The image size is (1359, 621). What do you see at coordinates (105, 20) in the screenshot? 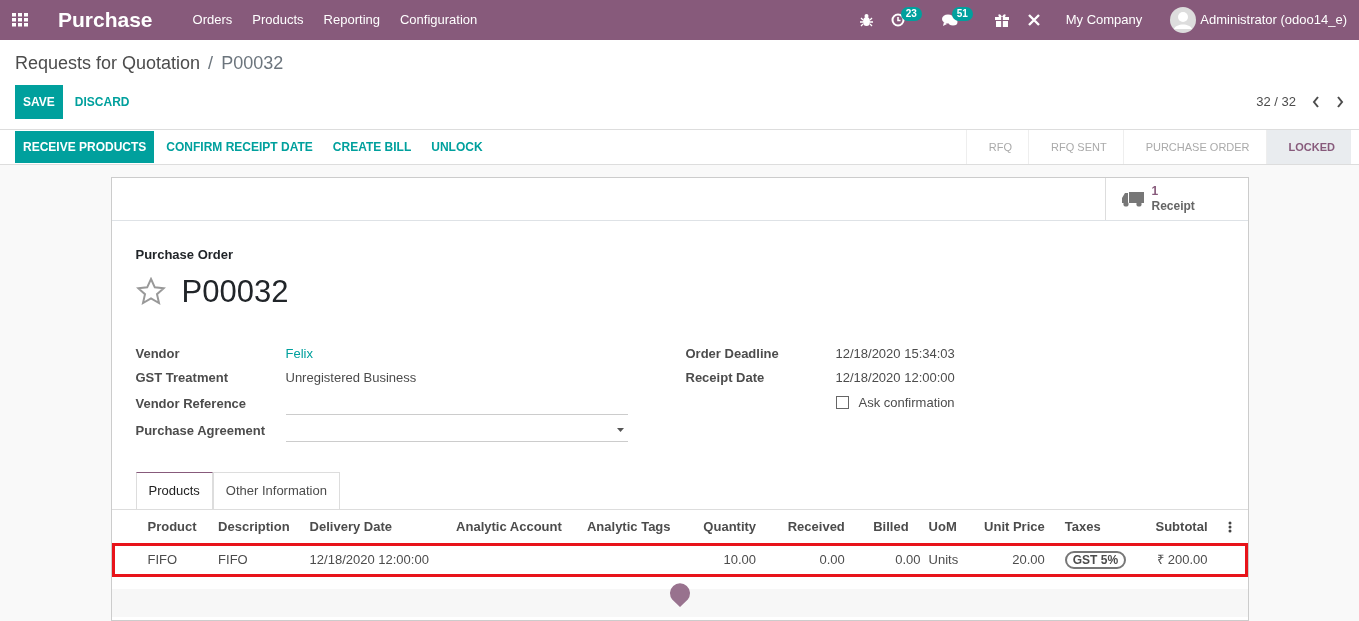
I see `app-title: Purchase` at bounding box center [105, 20].